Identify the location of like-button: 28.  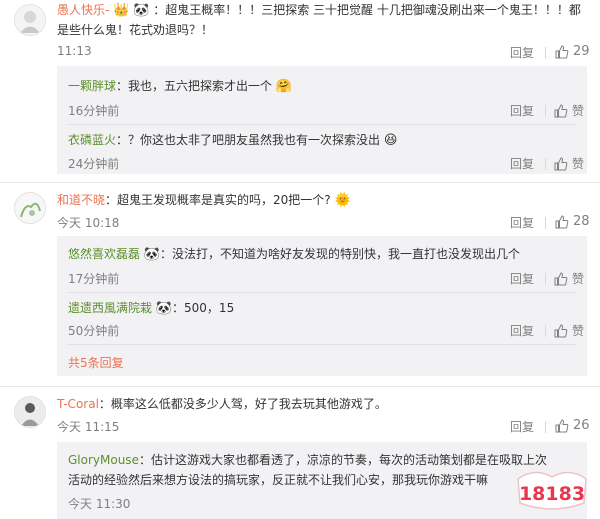
(572, 221).